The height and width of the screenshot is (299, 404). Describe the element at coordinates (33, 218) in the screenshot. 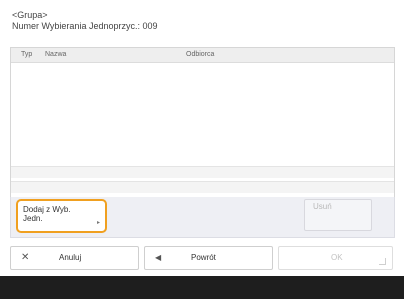

I see `add-button-label-line2: Jedn.` at that location.